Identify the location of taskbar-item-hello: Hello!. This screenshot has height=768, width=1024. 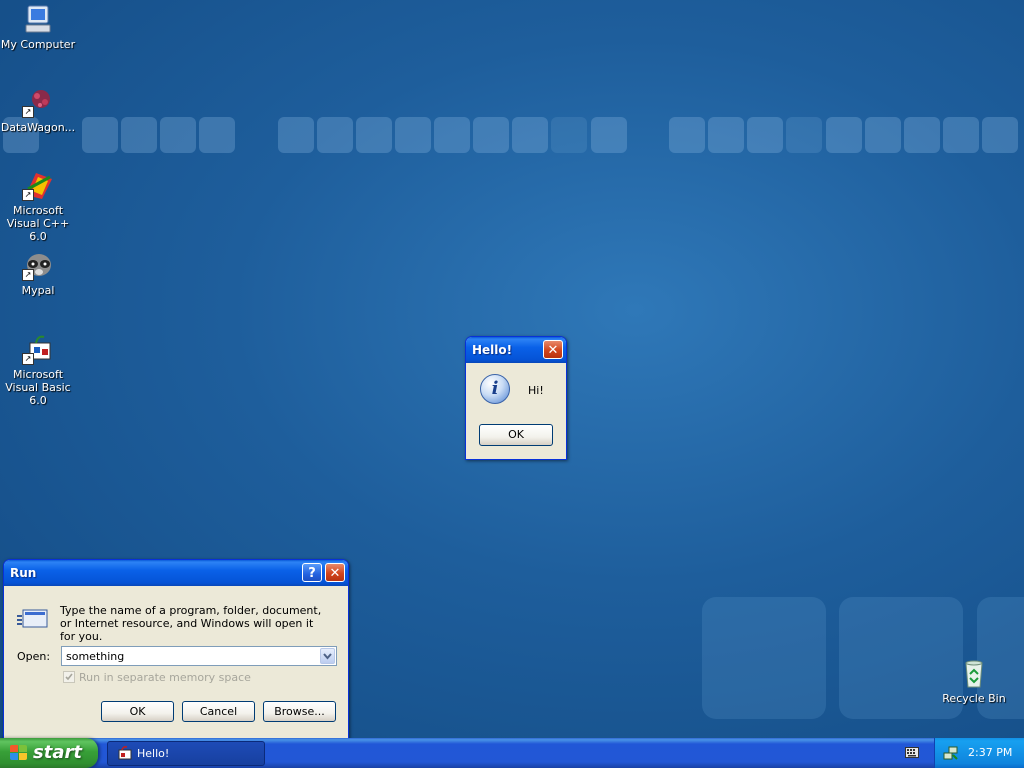
(186, 753).